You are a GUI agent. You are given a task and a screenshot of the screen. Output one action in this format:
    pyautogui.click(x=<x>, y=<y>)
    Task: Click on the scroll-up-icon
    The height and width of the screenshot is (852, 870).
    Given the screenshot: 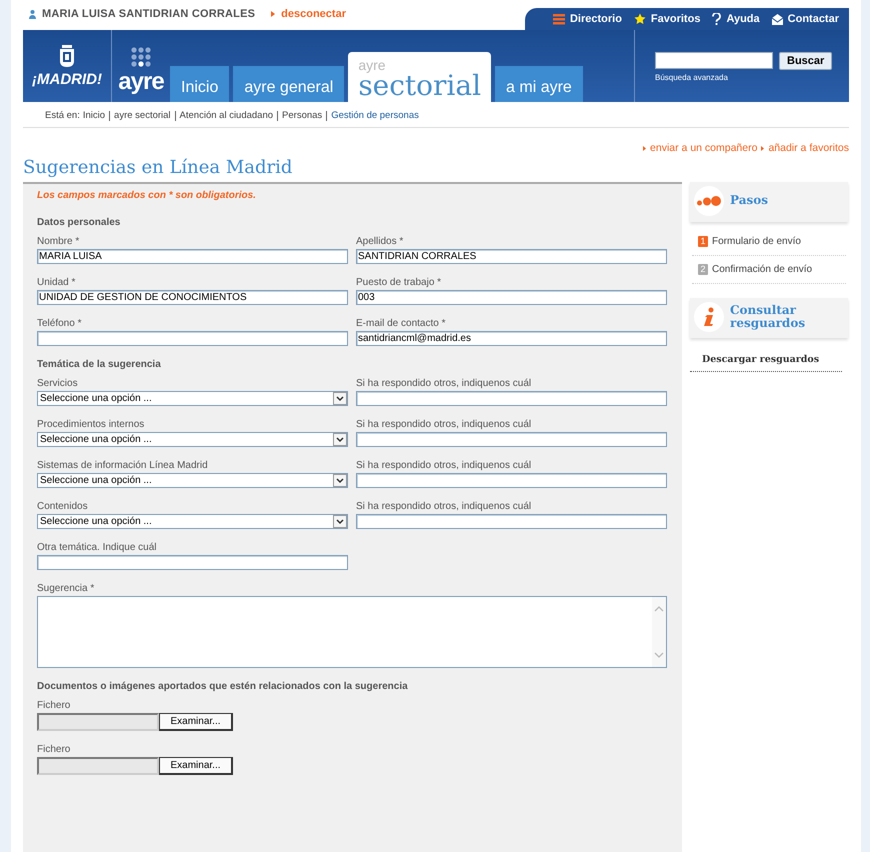 What is the action you would take?
    pyautogui.click(x=659, y=608)
    